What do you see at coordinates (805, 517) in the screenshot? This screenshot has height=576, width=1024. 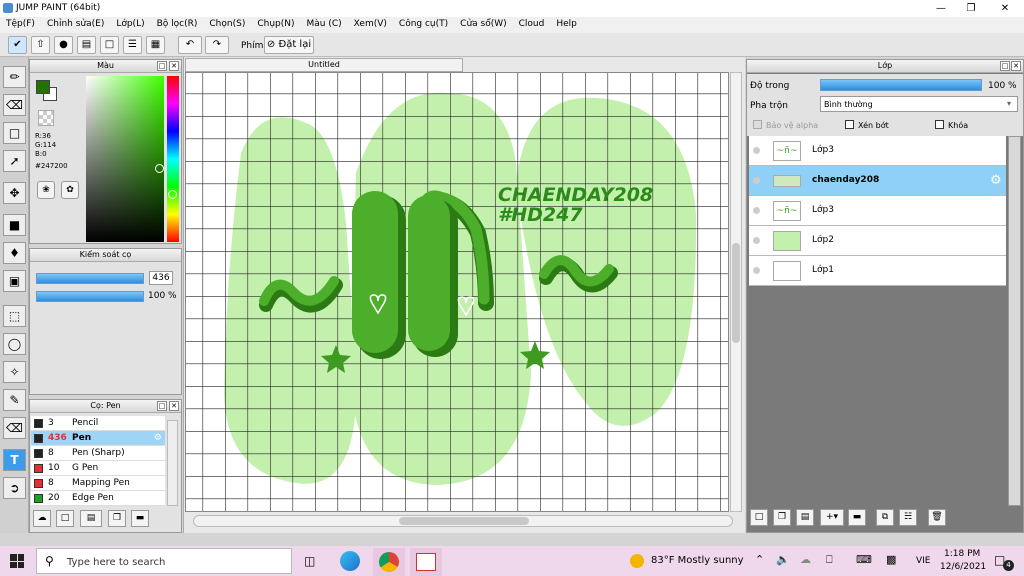 I see `layer-menu-icon: ▤` at bounding box center [805, 517].